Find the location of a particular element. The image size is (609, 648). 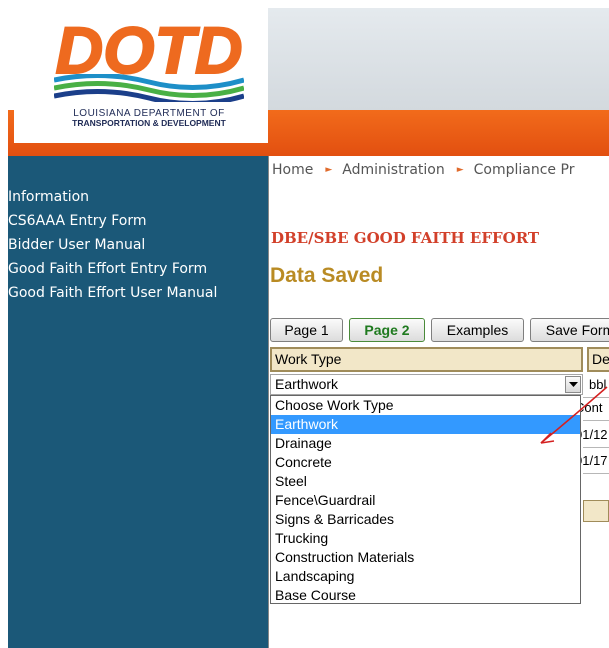

dropdown-option: Trucking is located at coordinates (425, 538).